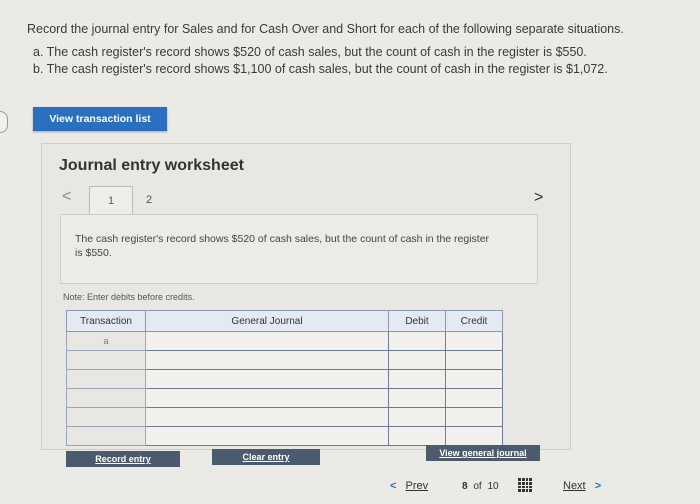 This screenshot has width=700, height=504. I want to click on row-transaction: a, so click(106, 341).